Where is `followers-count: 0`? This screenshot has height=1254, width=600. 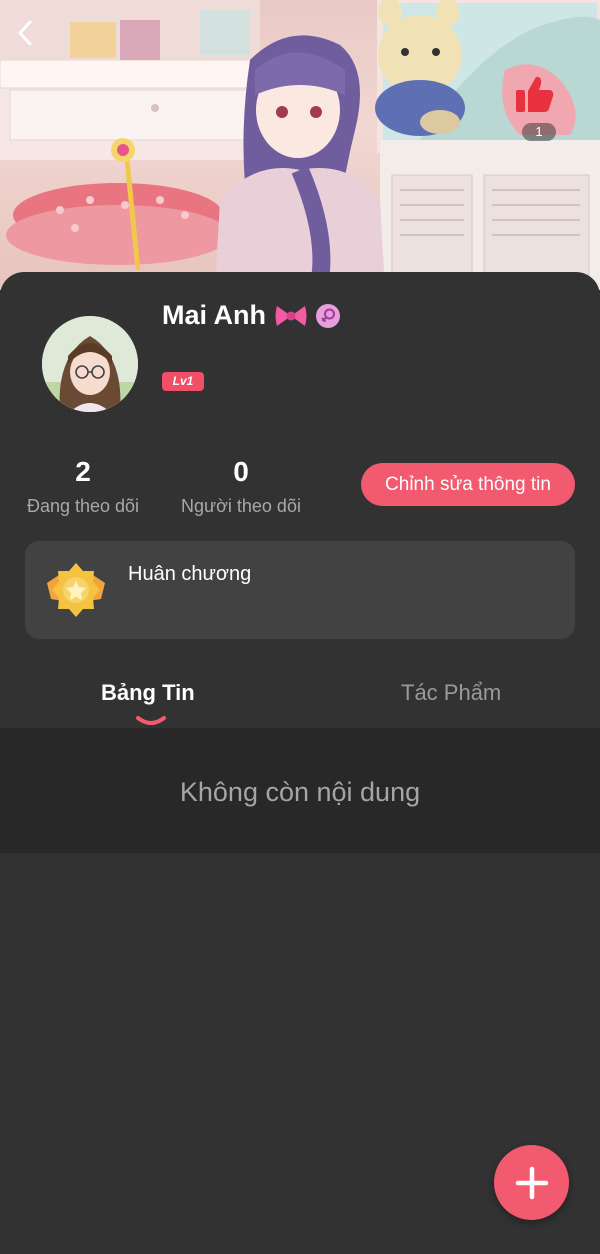
followers-count: 0 is located at coordinates (241, 471).